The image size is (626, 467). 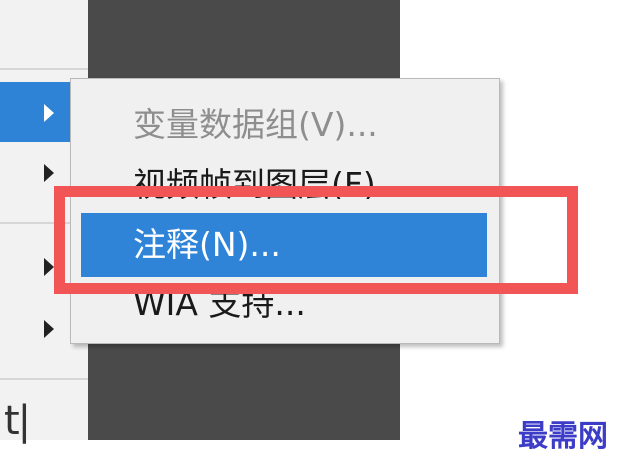 I want to click on parent-menu-truncated-text: t|, so click(x=17, y=421).